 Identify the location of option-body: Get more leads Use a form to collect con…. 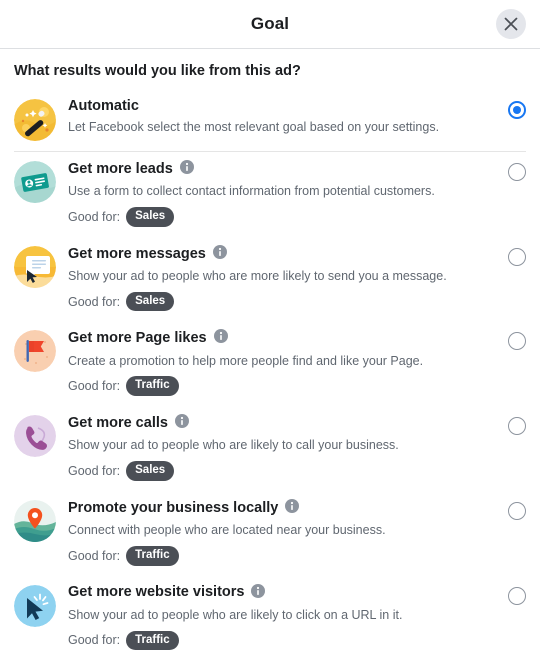
(288, 193).